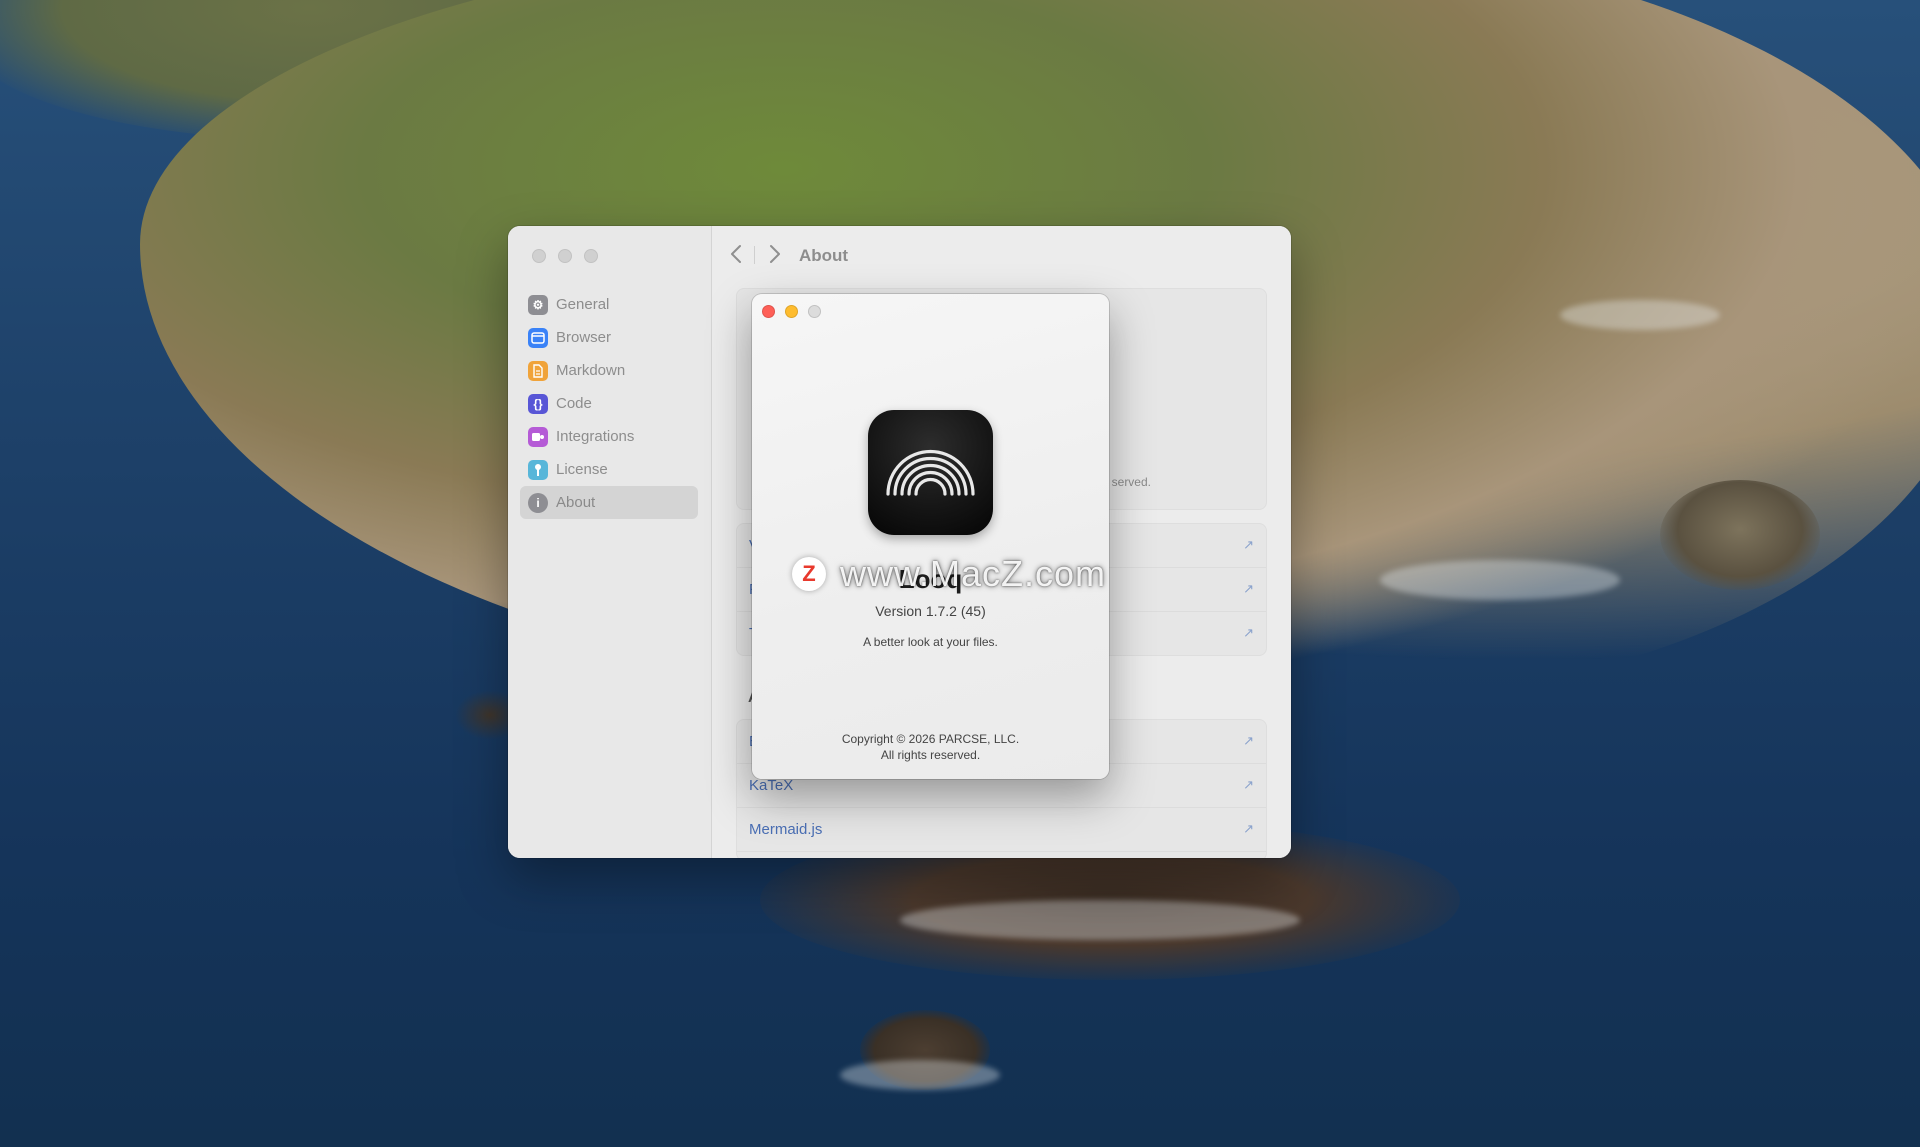 The width and height of the screenshot is (1920, 1147). I want to click on sidebar-item-browser: Browser, so click(609, 337).